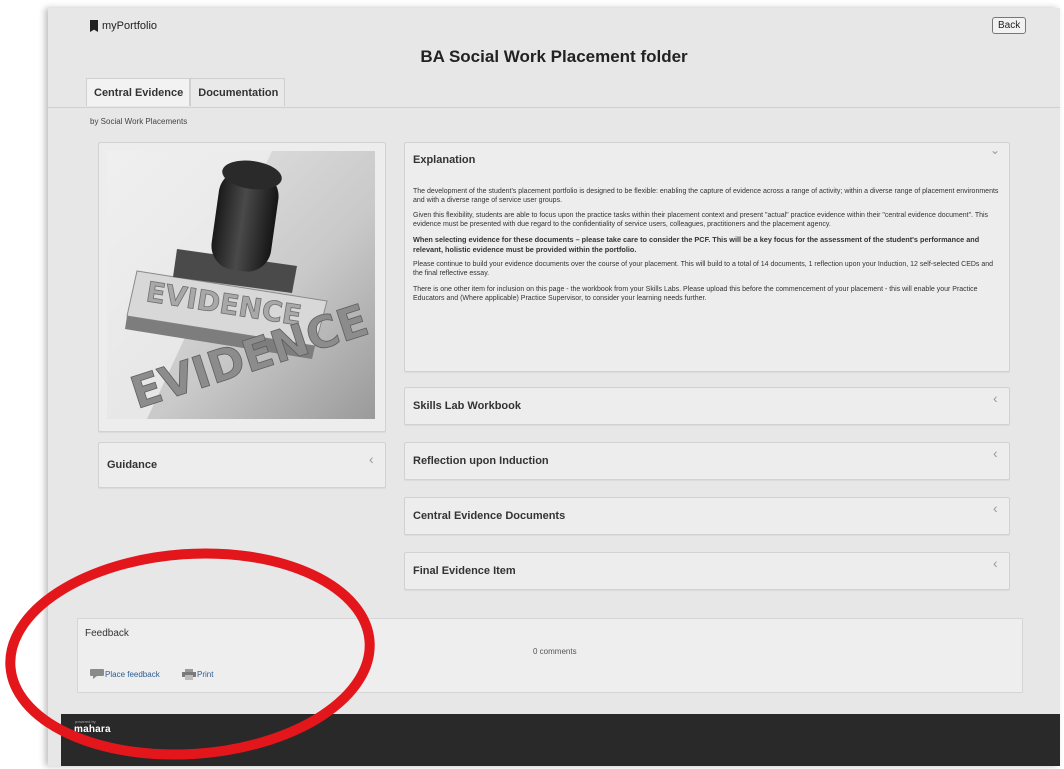 The image size is (1064, 769). Describe the element at coordinates (92, 729) in the screenshot. I see `mahara-logo: mahara` at that location.